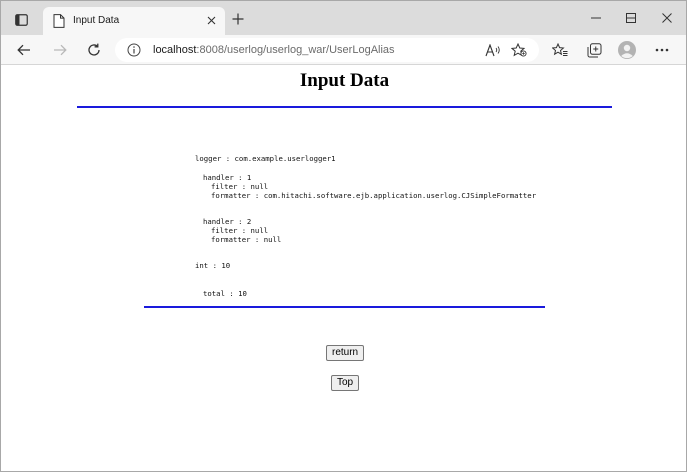 The width and height of the screenshot is (687, 472). Describe the element at coordinates (225, 293) in the screenshot. I see `log-total: total : 10` at that location.